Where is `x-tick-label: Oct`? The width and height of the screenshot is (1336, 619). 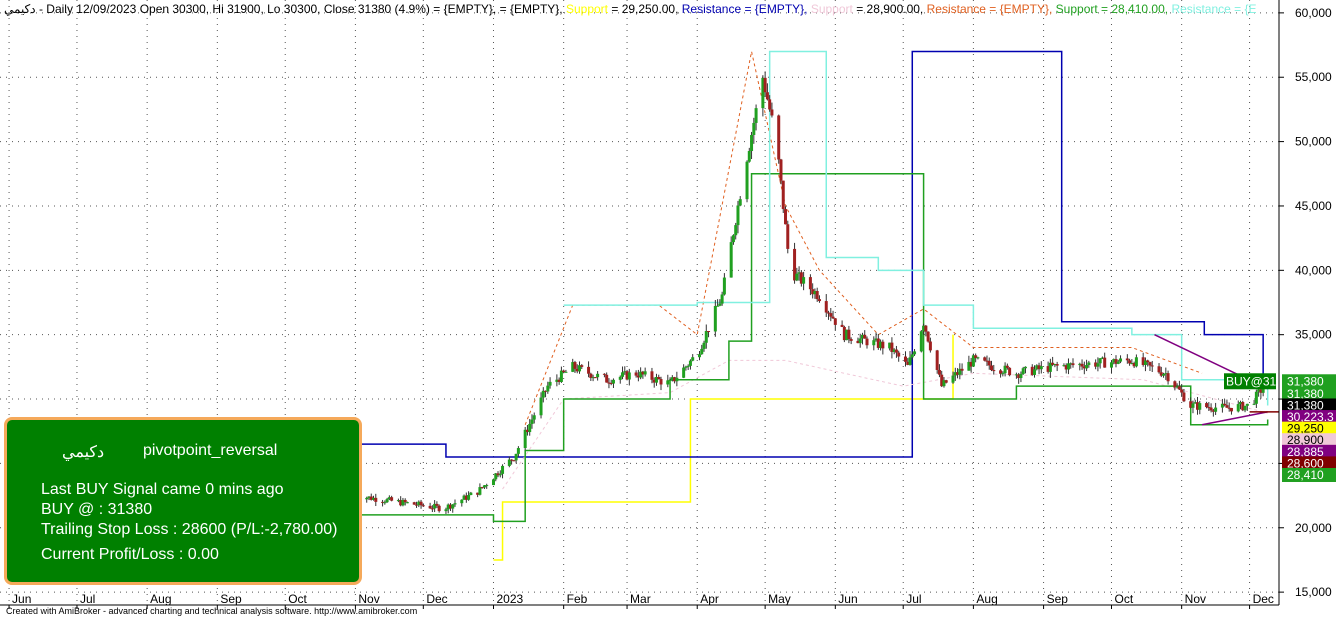 x-tick-label: Oct is located at coordinates (1123, 599).